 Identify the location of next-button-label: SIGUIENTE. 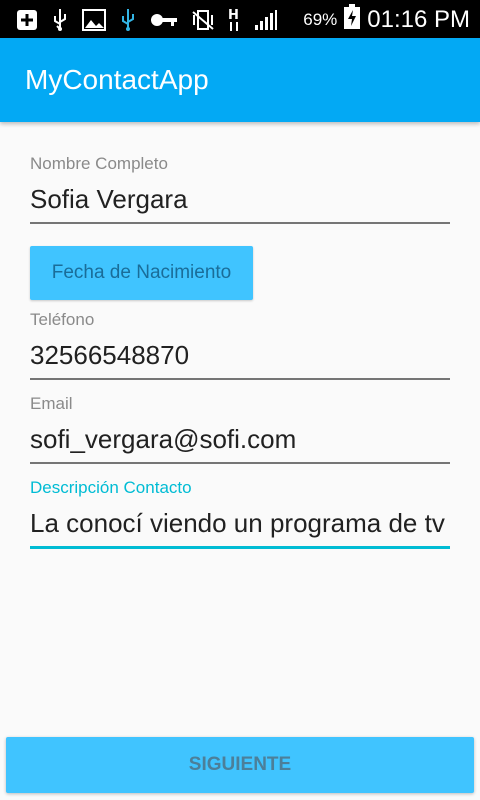
(240, 764).